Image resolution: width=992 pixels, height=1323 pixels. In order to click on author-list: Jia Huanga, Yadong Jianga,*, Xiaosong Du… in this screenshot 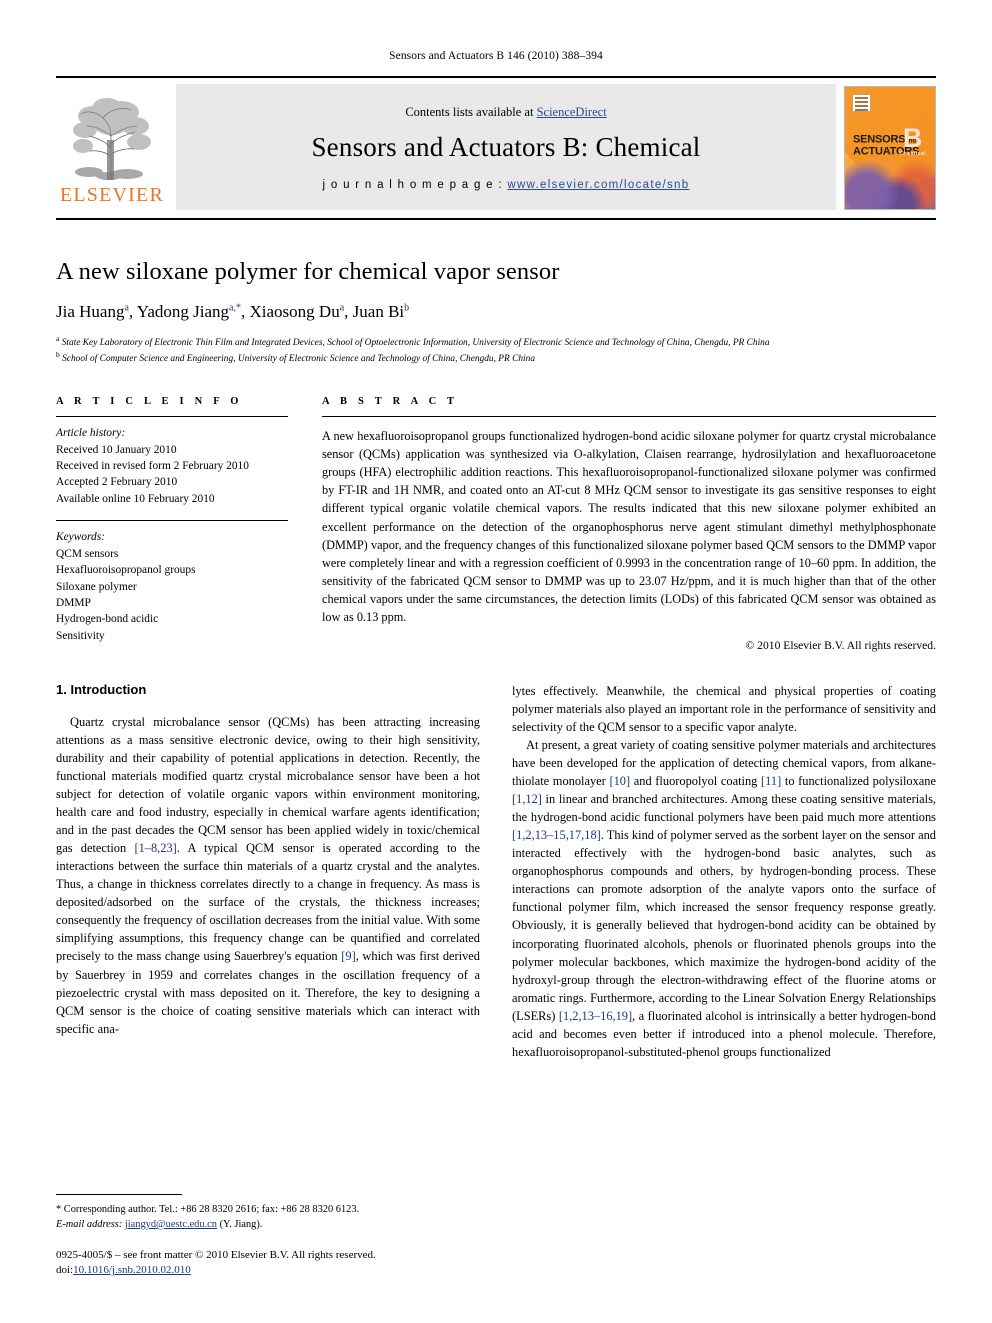, I will do `click(233, 311)`.